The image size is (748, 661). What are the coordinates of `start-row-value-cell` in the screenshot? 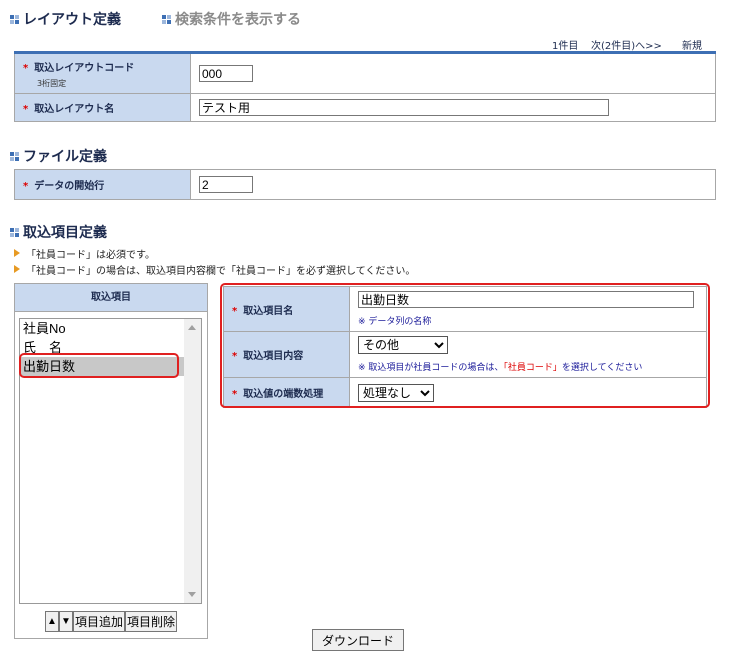 It's located at (453, 184).